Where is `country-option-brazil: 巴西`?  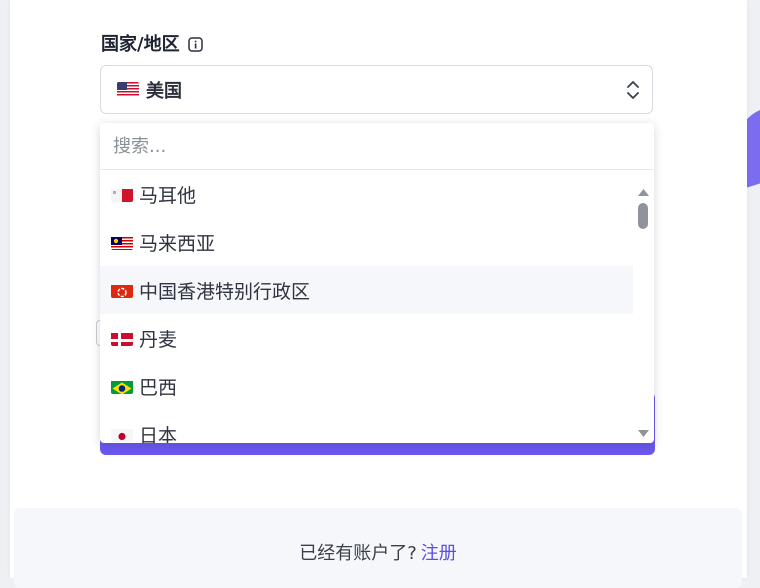 country-option-brazil: 巴西 is located at coordinates (366, 386).